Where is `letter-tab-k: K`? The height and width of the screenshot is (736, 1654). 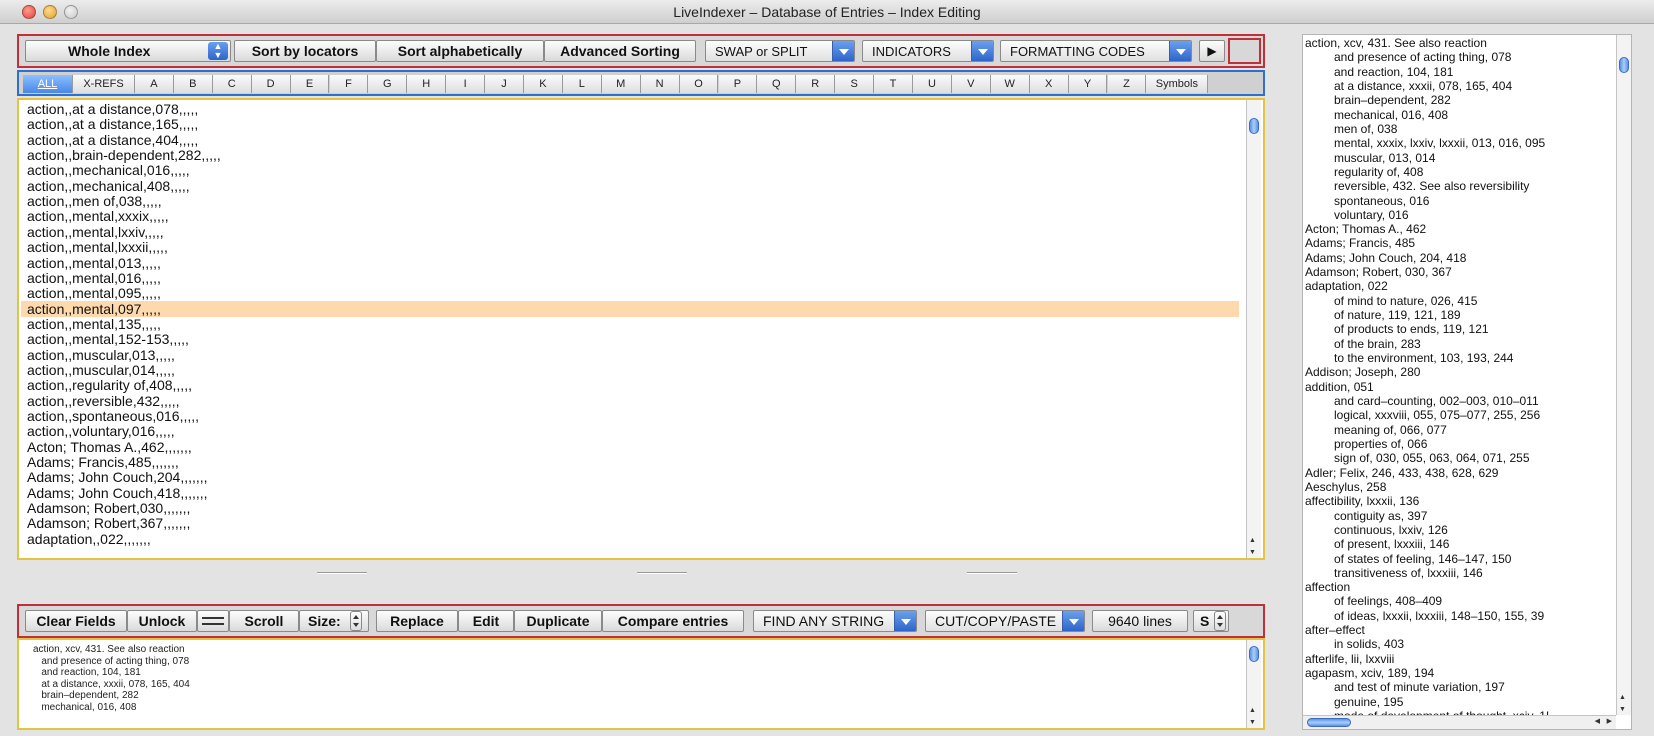
letter-tab-k: K is located at coordinates (543, 84).